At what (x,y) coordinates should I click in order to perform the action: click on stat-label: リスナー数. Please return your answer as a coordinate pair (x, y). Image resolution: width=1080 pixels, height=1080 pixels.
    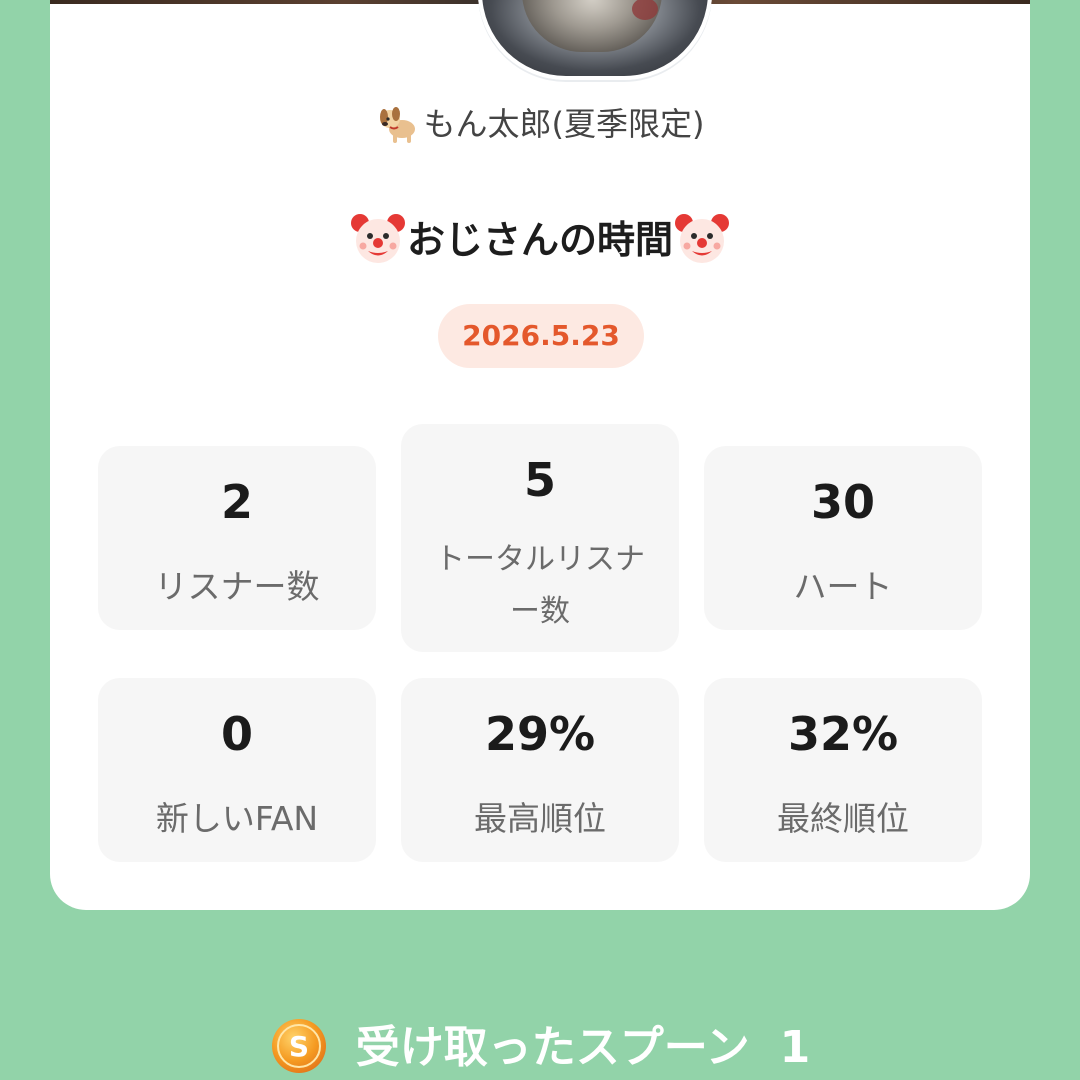
    Looking at the image, I should click on (237, 586).